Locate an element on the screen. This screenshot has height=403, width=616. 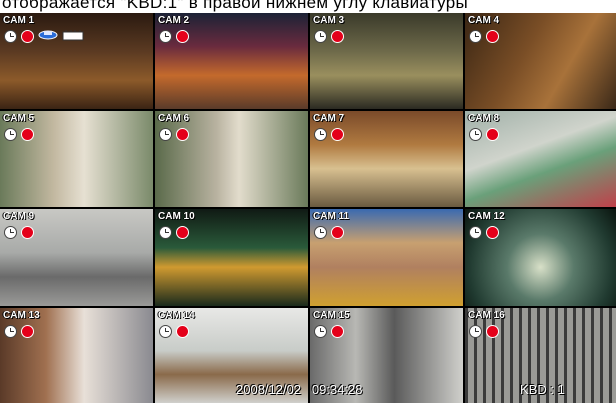
datetime-overlay: 2008/12/02 09:34:28 is located at coordinates (299, 389).